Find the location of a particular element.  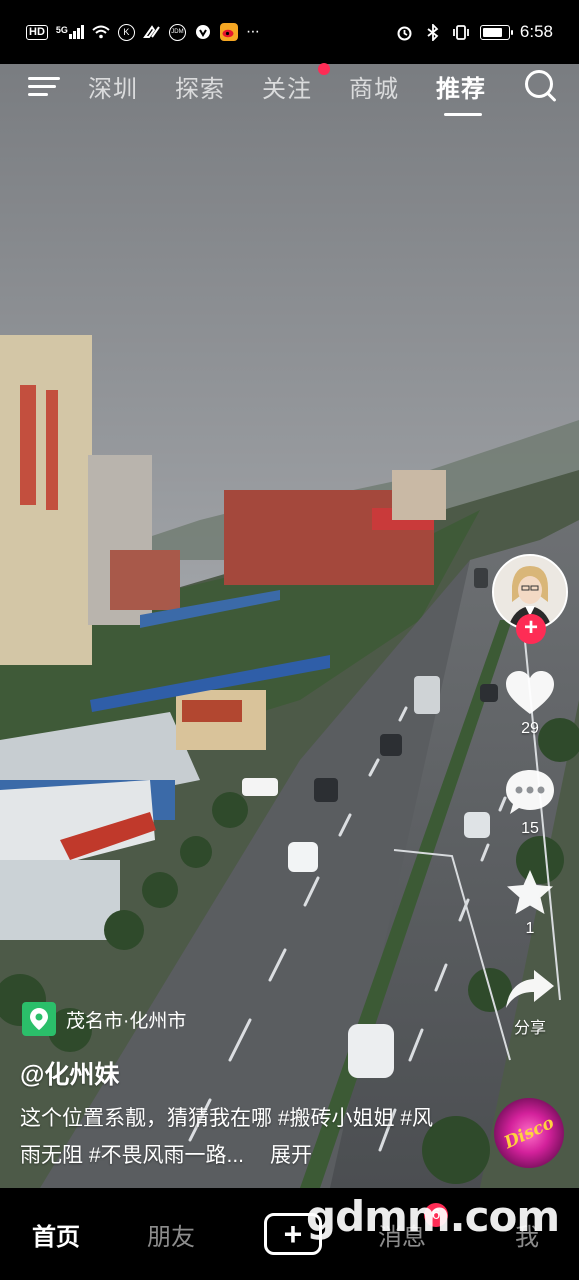

signal-icon: 5G is located at coordinates (70, 32).